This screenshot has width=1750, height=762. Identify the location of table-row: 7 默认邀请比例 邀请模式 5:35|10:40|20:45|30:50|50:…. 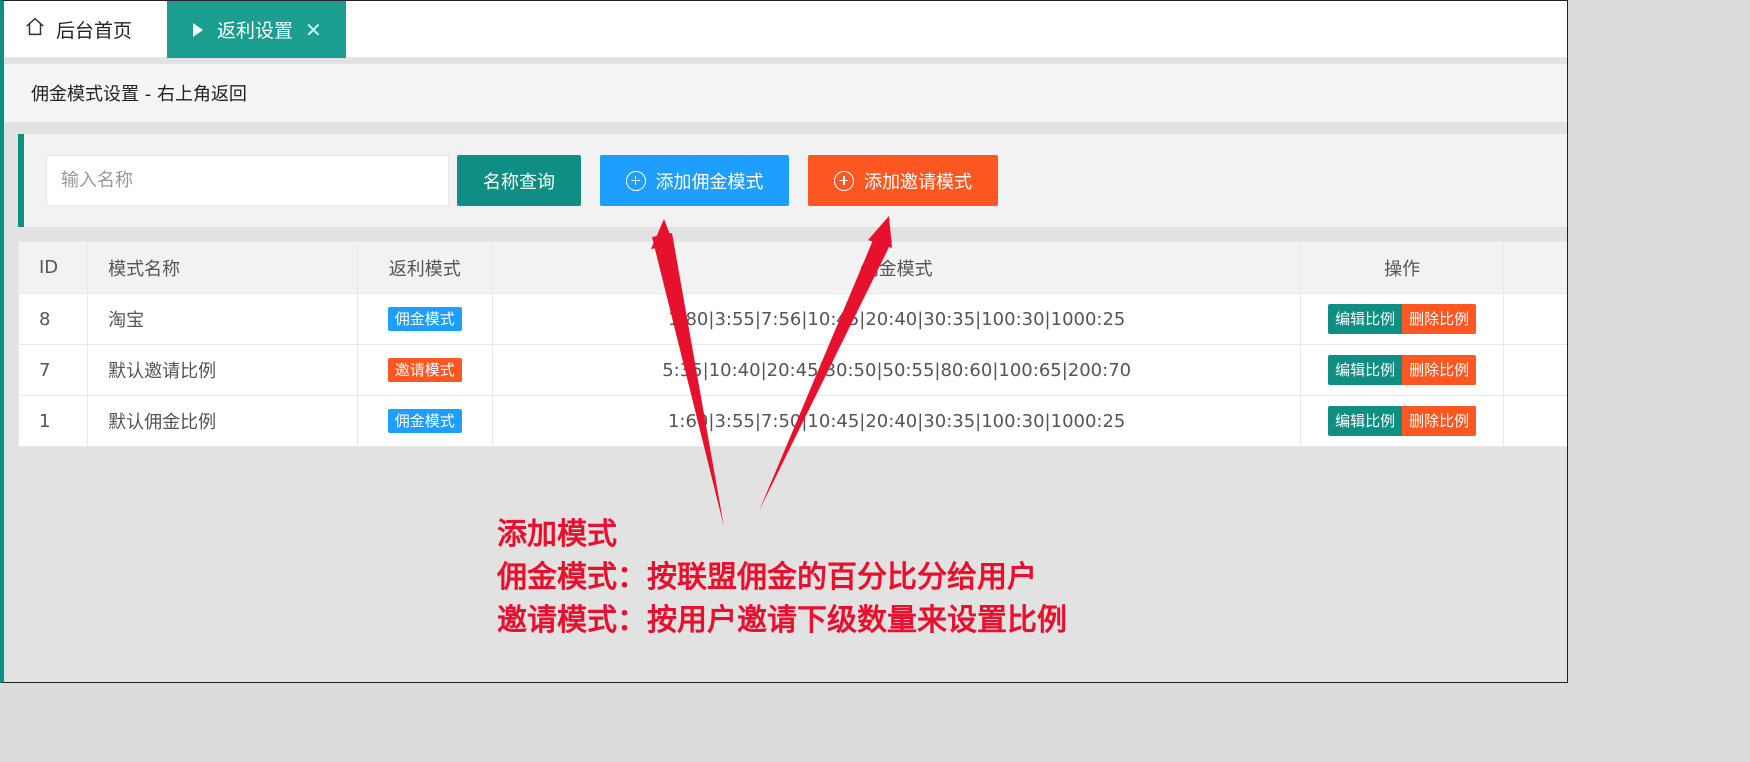
(792, 370).